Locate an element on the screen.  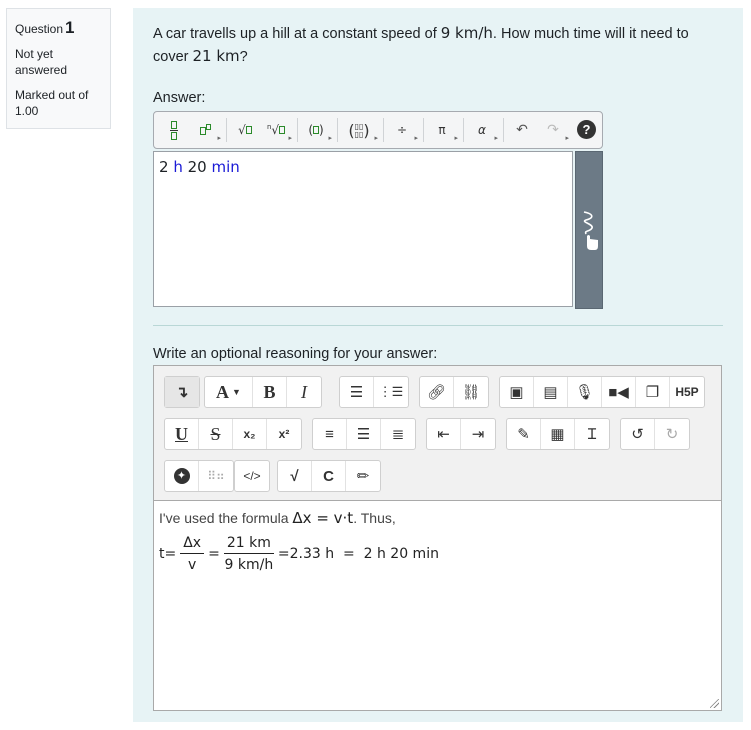
superscript-button: x² is located at coordinates (284, 434).